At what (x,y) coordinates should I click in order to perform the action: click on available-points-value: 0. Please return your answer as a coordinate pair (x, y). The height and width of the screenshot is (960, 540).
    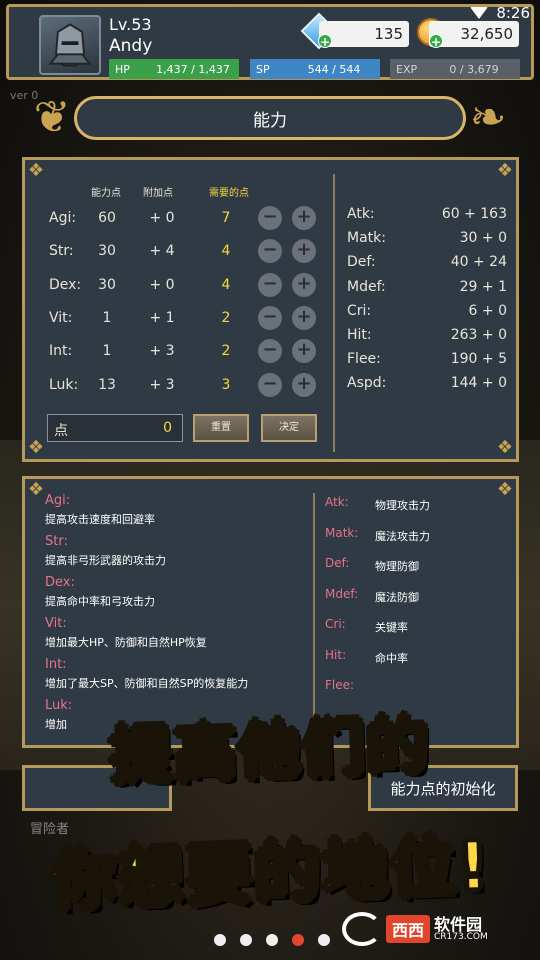
    Looking at the image, I should click on (167, 428).